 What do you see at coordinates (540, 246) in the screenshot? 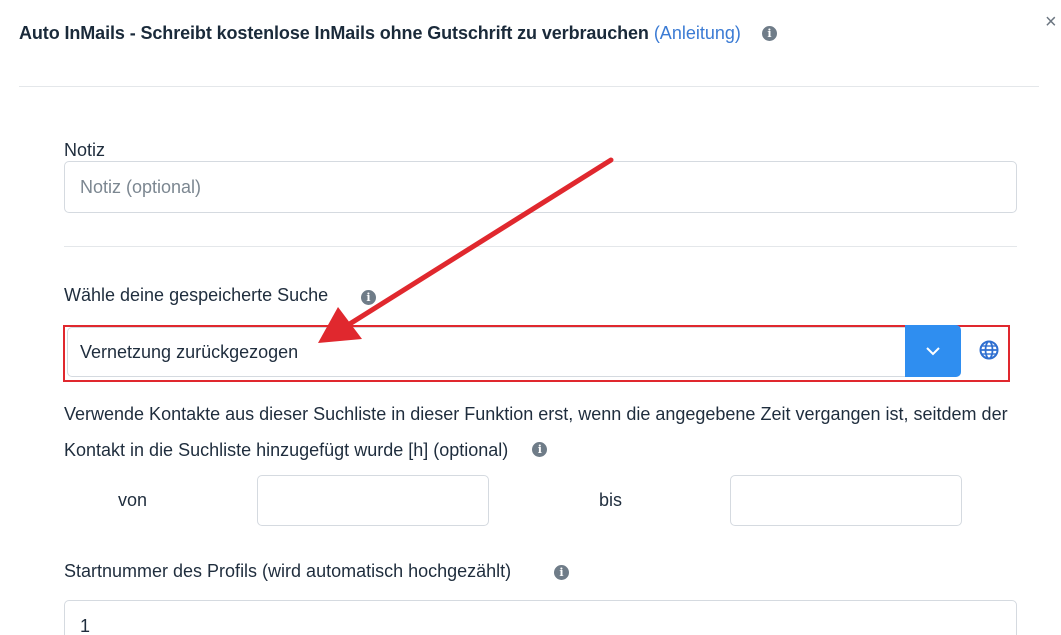
I see `section-divider` at bounding box center [540, 246].